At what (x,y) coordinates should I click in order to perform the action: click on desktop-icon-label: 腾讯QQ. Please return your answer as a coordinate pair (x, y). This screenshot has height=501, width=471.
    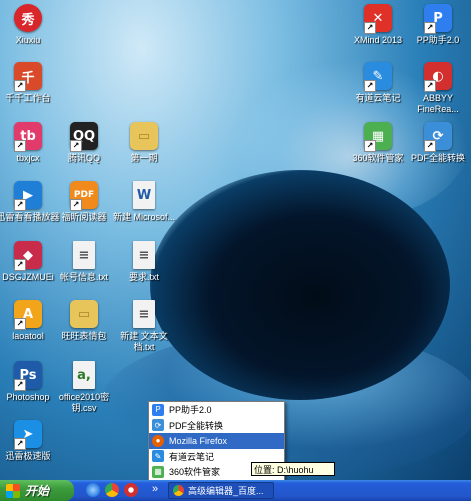
    Looking at the image, I should click on (83, 158).